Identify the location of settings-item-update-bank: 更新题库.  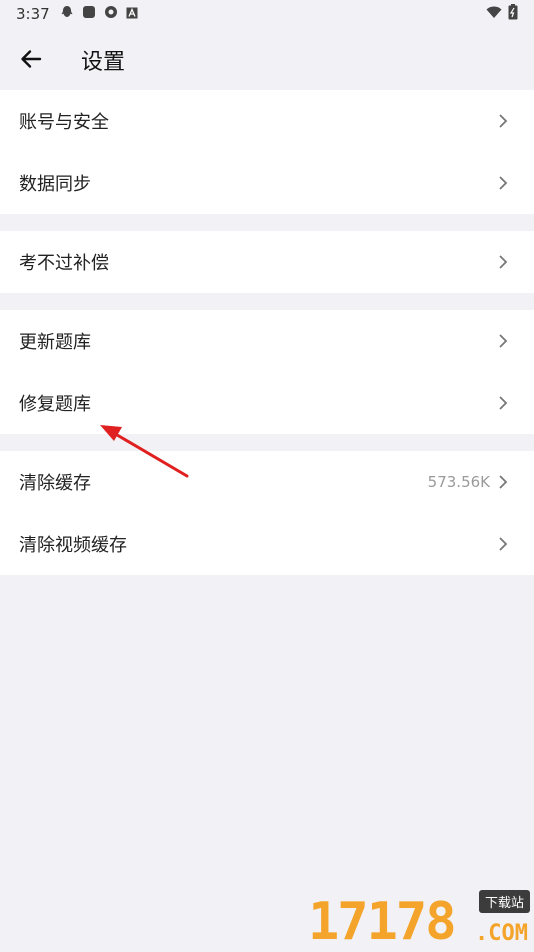
(267, 341).